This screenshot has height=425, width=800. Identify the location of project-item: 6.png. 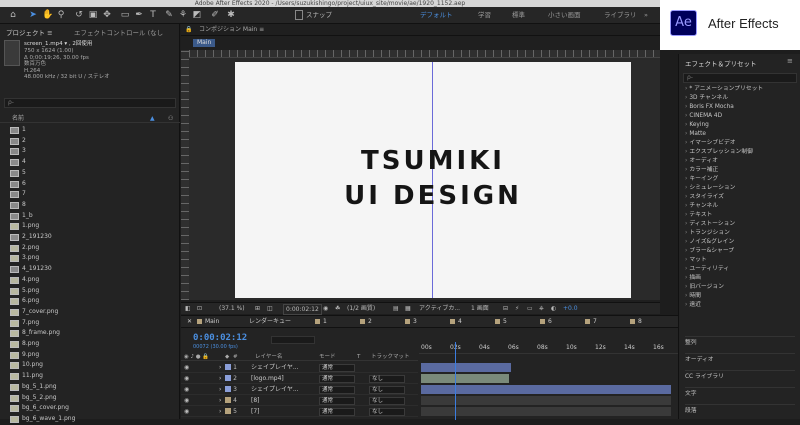
(90, 301).